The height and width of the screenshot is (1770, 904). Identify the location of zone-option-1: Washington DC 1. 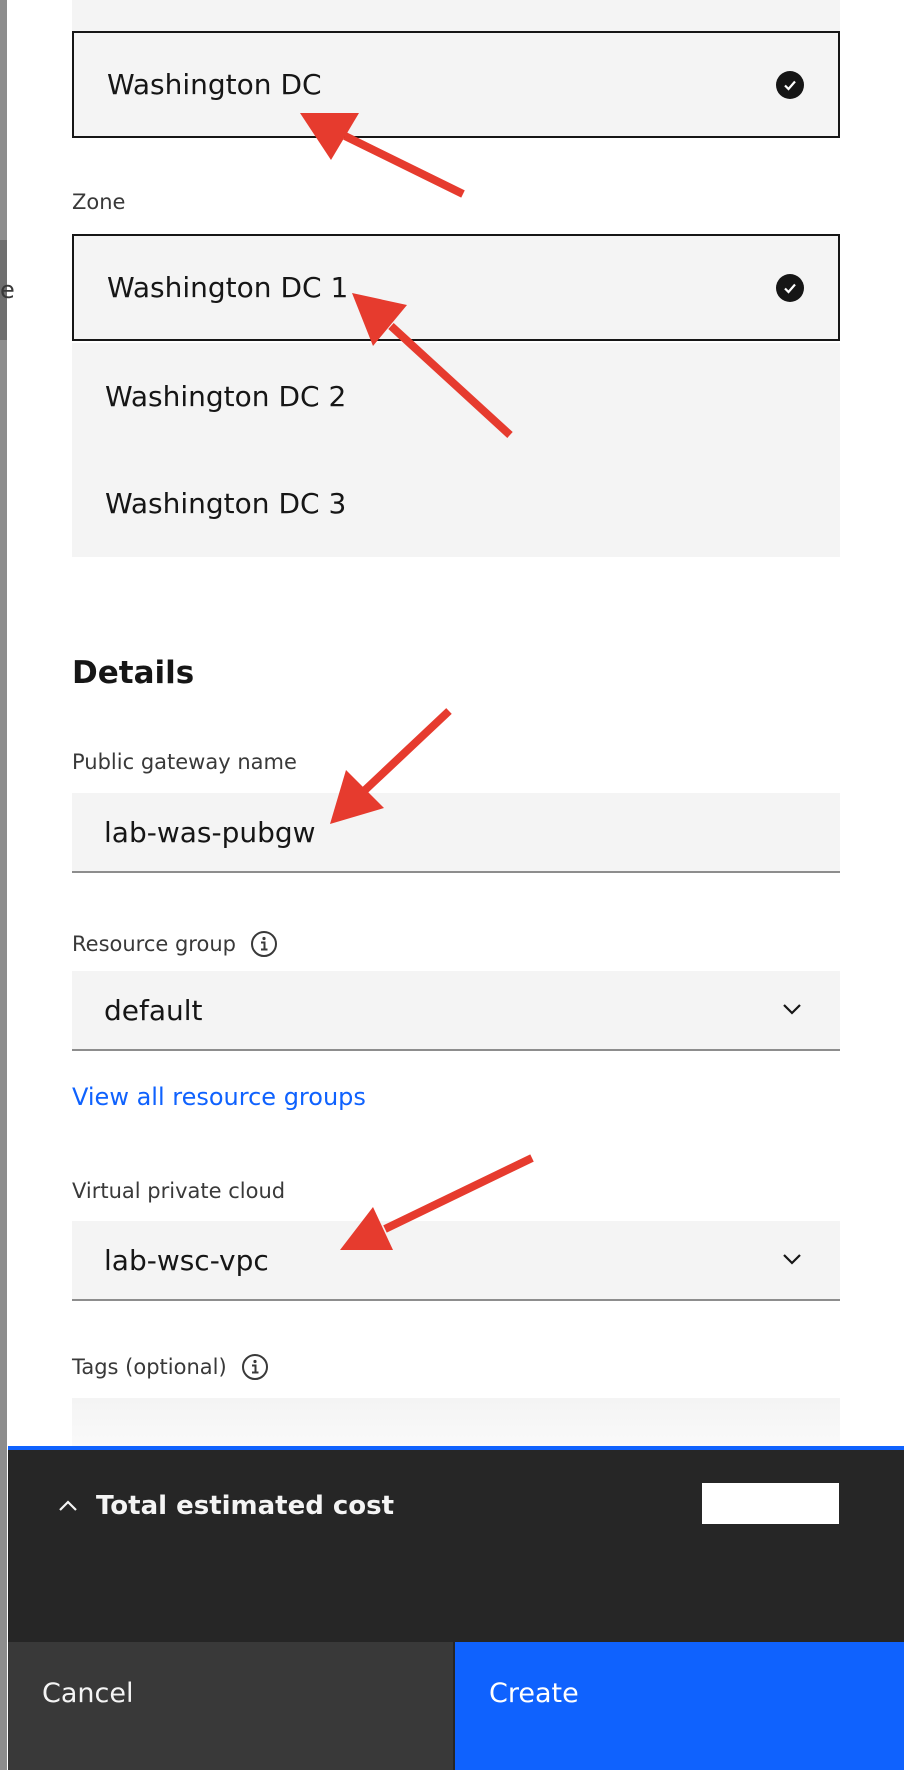
(456, 287).